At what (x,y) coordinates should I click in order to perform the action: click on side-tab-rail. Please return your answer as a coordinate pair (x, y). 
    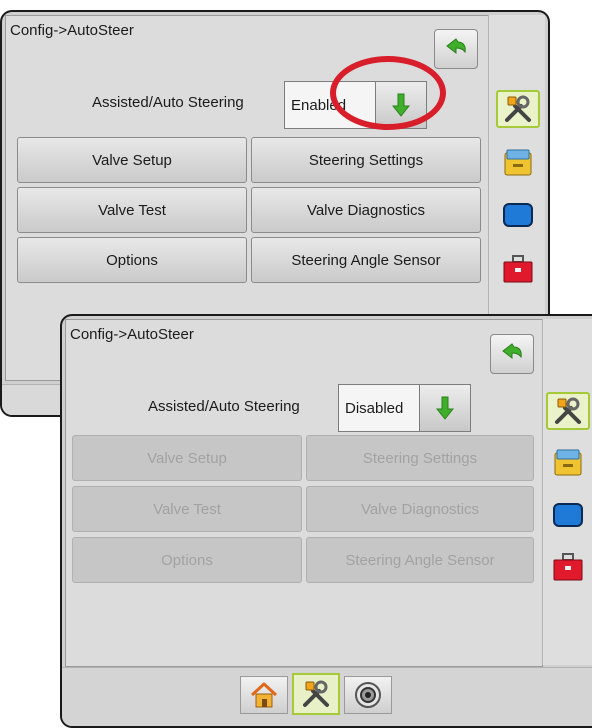
    Looking at the image, I should click on (567, 492).